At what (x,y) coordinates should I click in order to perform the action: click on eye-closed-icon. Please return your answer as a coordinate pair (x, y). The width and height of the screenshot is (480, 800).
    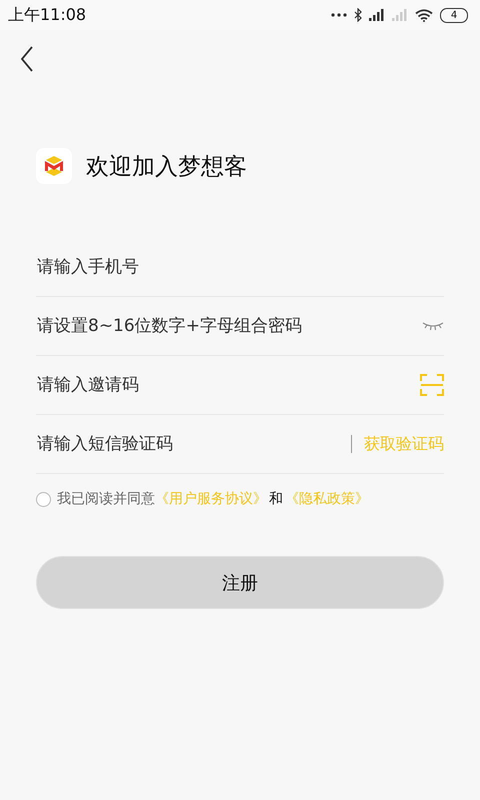
    Looking at the image, I should click on (433, 326).